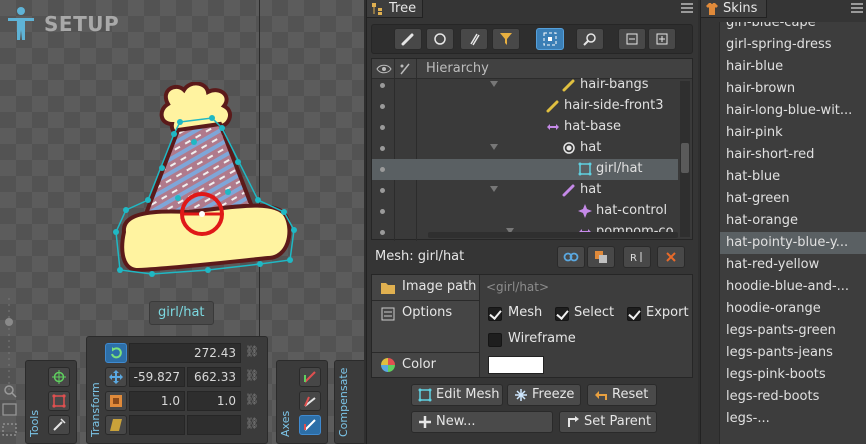 The width and height of the screenshot is (866, 444). What do you see at coordinates (116, 377) in the screenshot?
I see `translate-button` at bounding box center [116, 377].